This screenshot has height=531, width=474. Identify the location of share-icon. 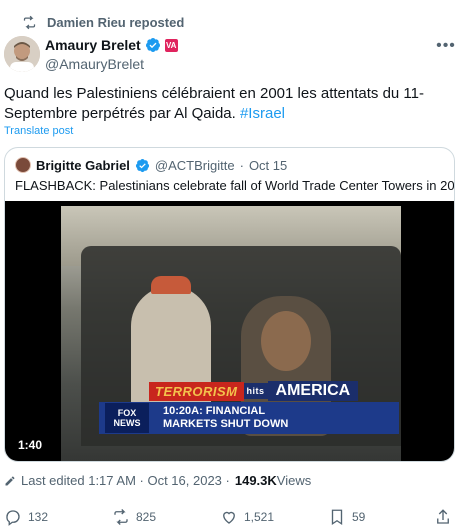
(443, 516).